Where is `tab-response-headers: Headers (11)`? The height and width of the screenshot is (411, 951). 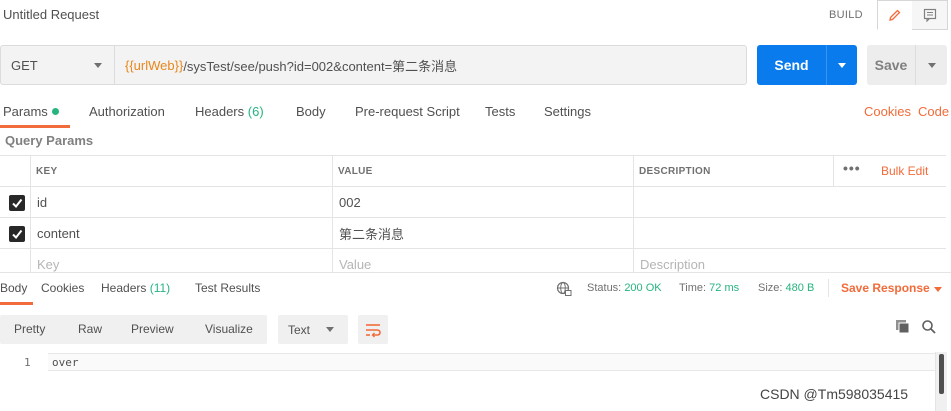 tab-response-headers: Headers (11) is located at coordinates (135, 288).